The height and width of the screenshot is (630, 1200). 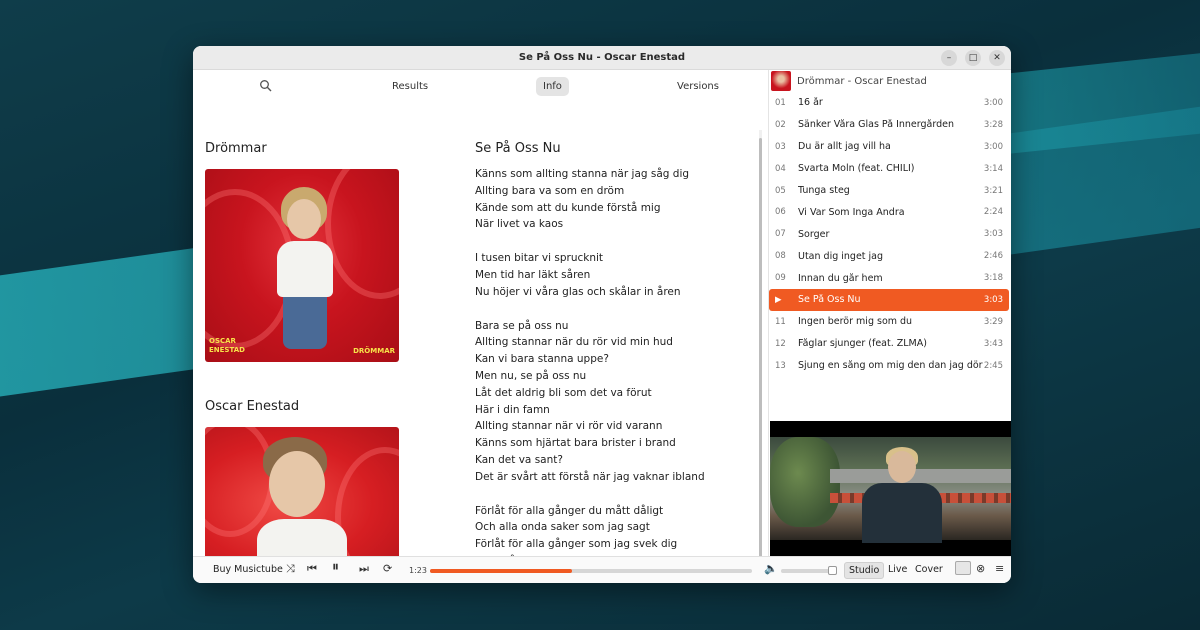 What do you see at coordinates (477, 86) in the screenshot?
I see `tab-bar: Results Info Versions` at bounding box center [477, 86].